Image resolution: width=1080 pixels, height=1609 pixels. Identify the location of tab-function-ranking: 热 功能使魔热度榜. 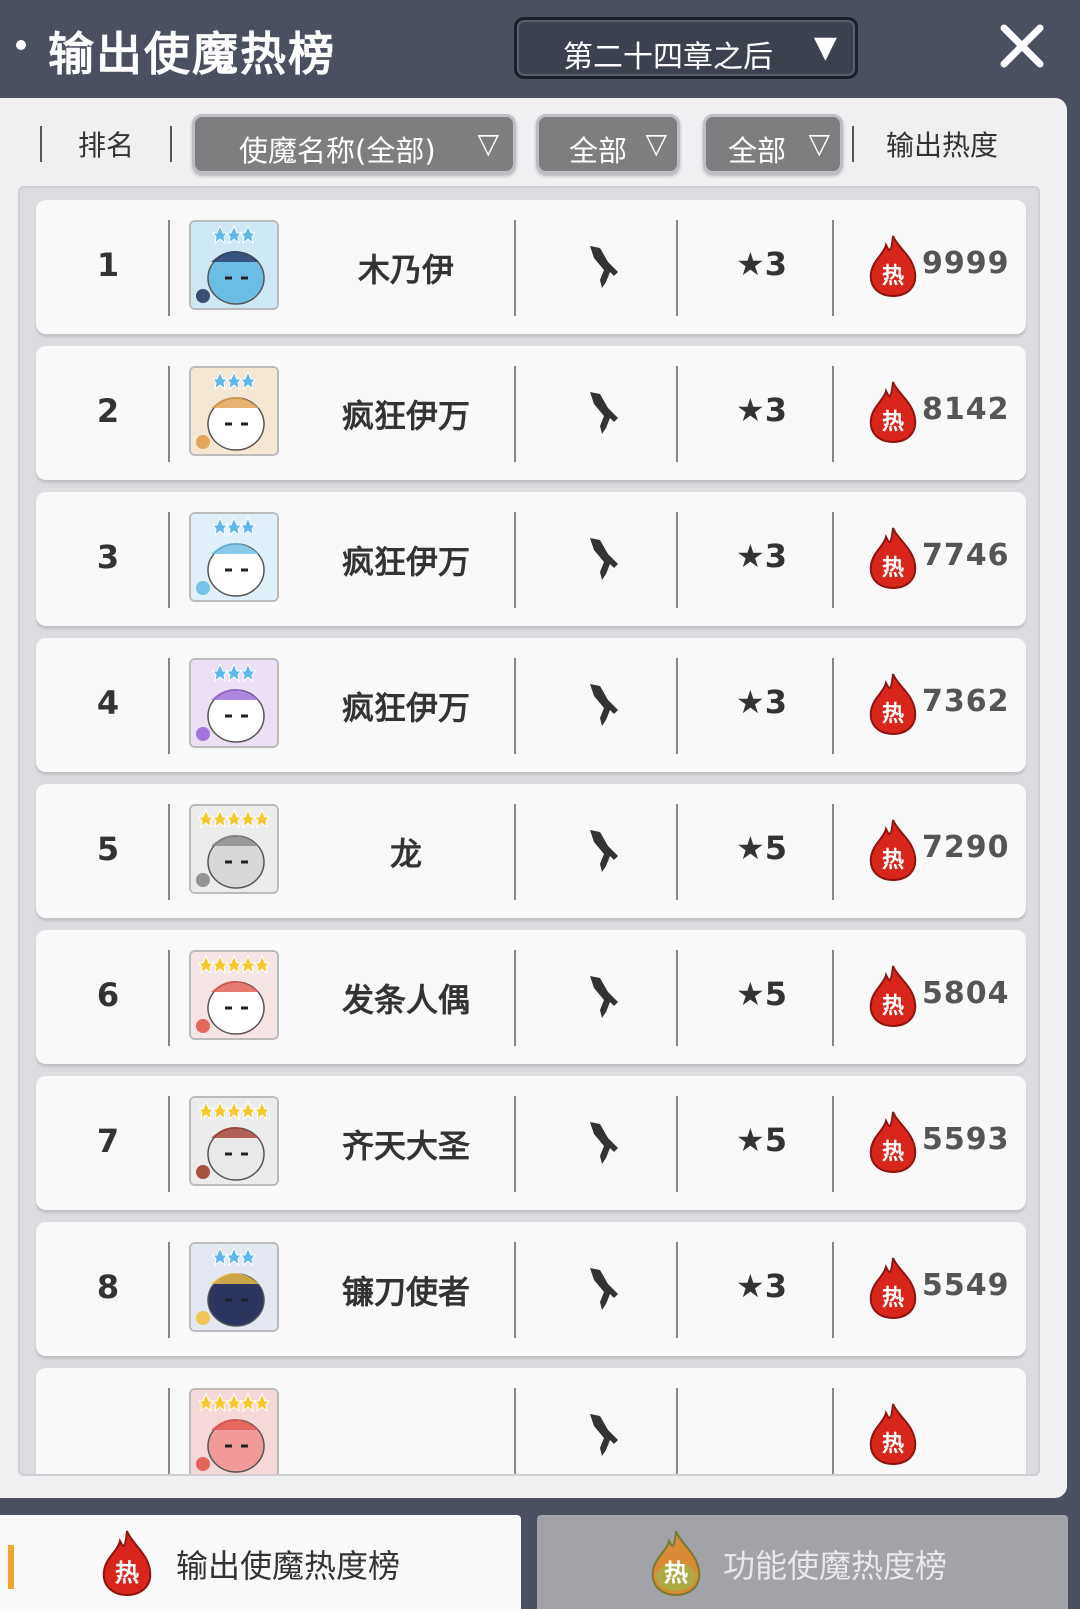
(802, 1562).